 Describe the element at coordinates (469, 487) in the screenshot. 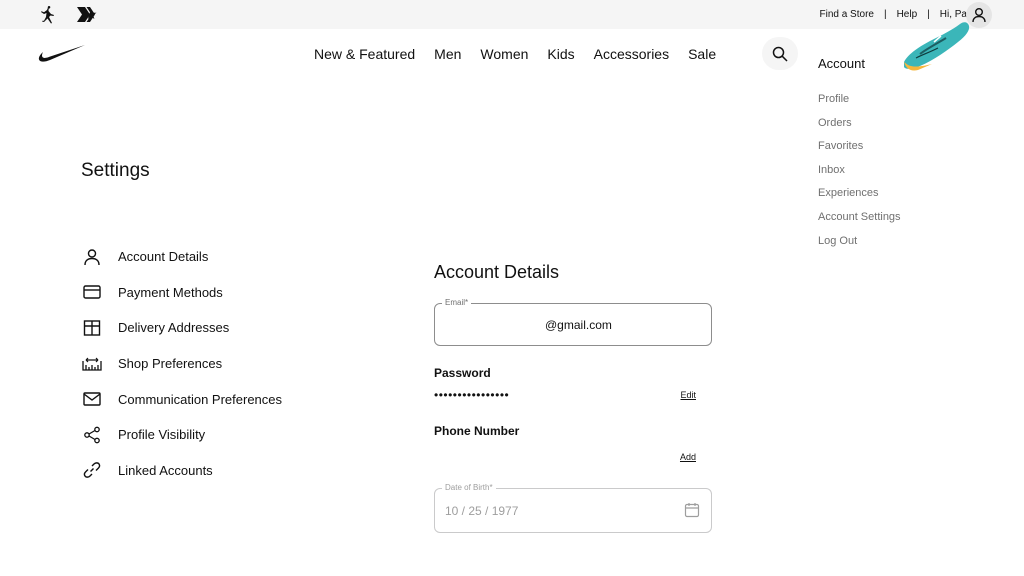

I see `dob-label: Date of Birth*` at that location.